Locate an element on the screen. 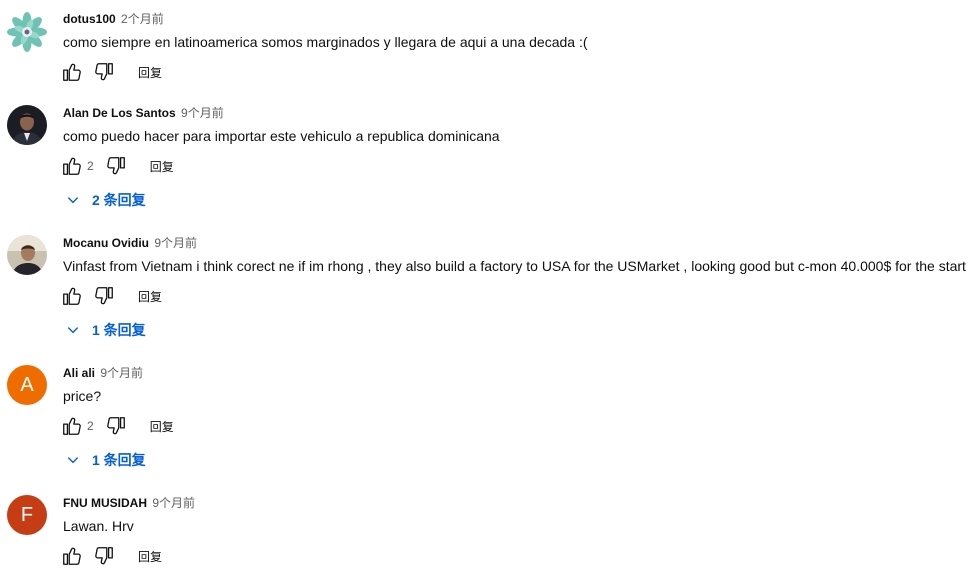 The width and height of the screenshot is (973, 568). author-line: Mocanu Ovidiu 9个月前 is located at coordinates (130, 243).